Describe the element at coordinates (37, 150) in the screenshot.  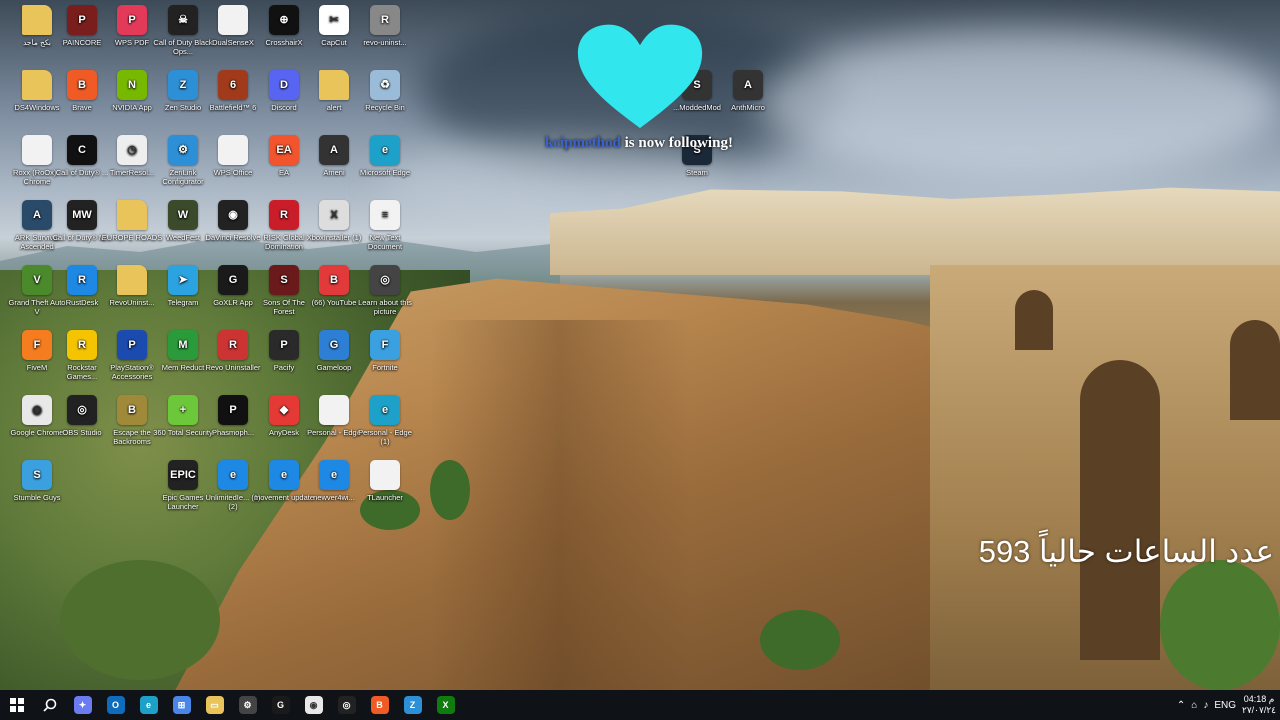
I see `roxx-chrome-icon` at that location.